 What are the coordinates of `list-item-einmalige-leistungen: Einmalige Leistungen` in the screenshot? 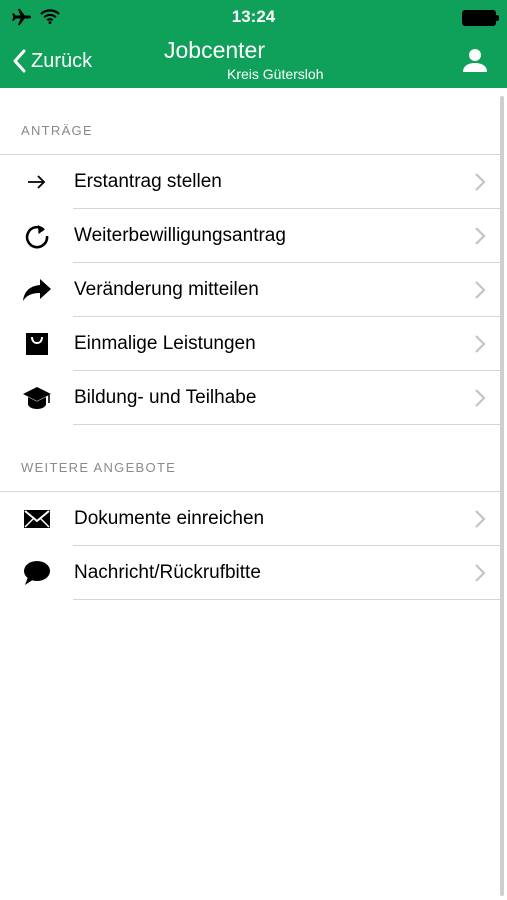 It's located at (250, 343).